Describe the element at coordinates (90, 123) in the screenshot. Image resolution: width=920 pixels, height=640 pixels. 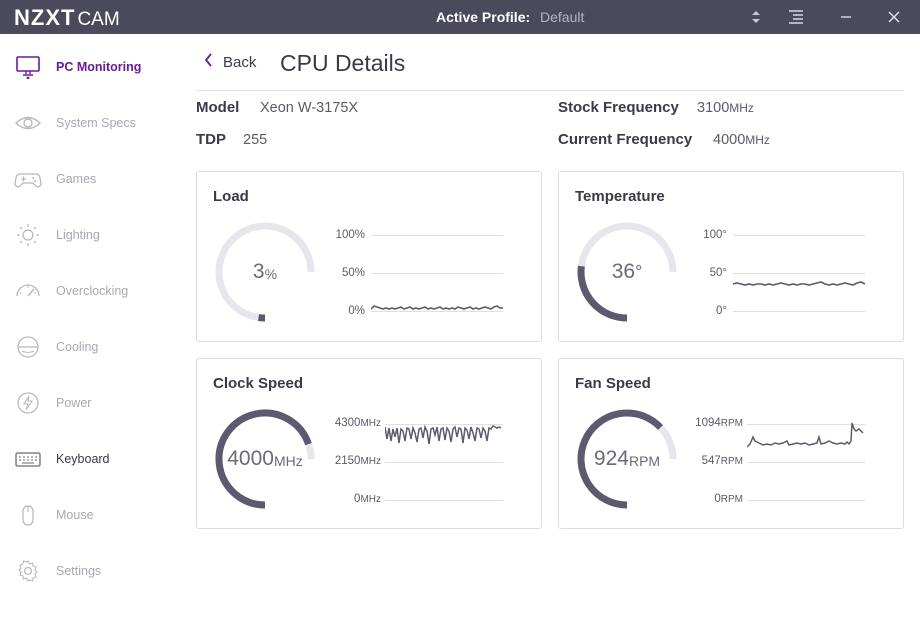
I see `sidebar-item-system-specs: System Specs` at that location.